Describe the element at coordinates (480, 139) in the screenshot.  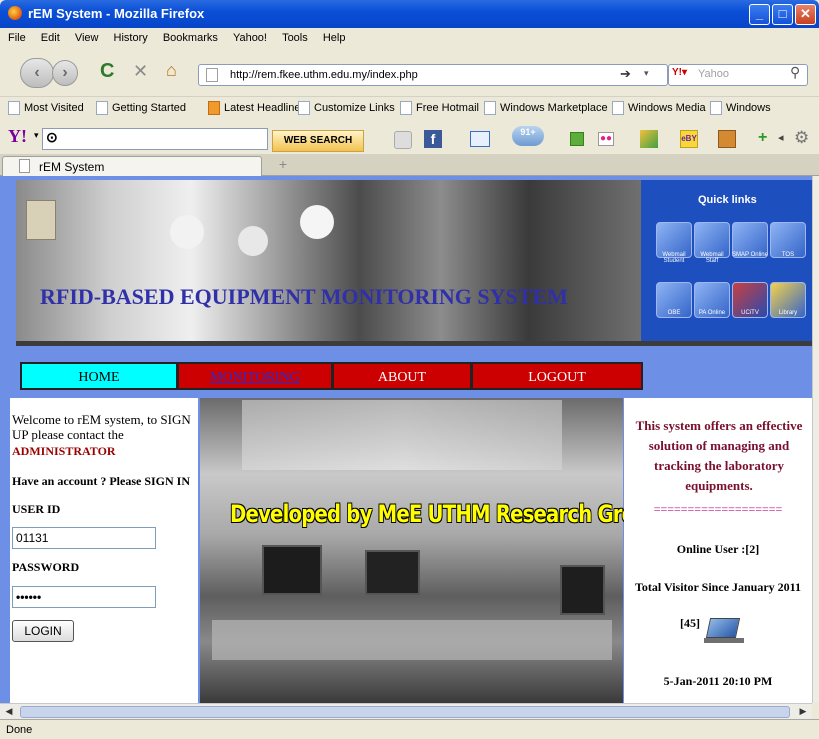
I see `mail-icon` at that location.